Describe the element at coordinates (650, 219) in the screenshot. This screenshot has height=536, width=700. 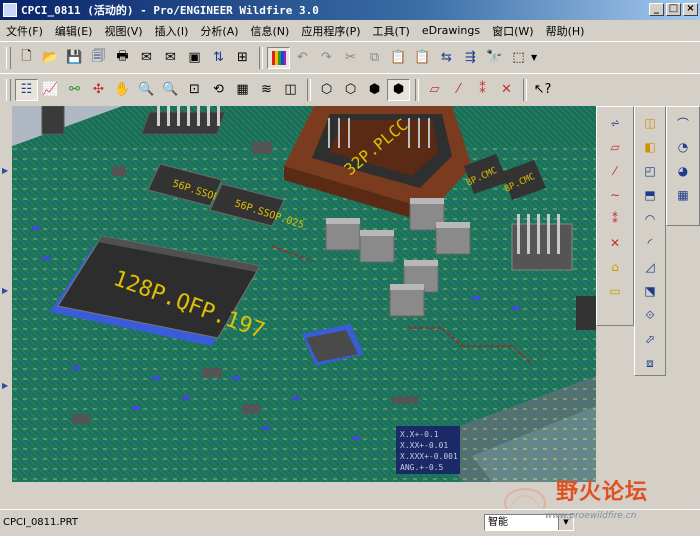
I see `hole-icon: ◠` at that location.